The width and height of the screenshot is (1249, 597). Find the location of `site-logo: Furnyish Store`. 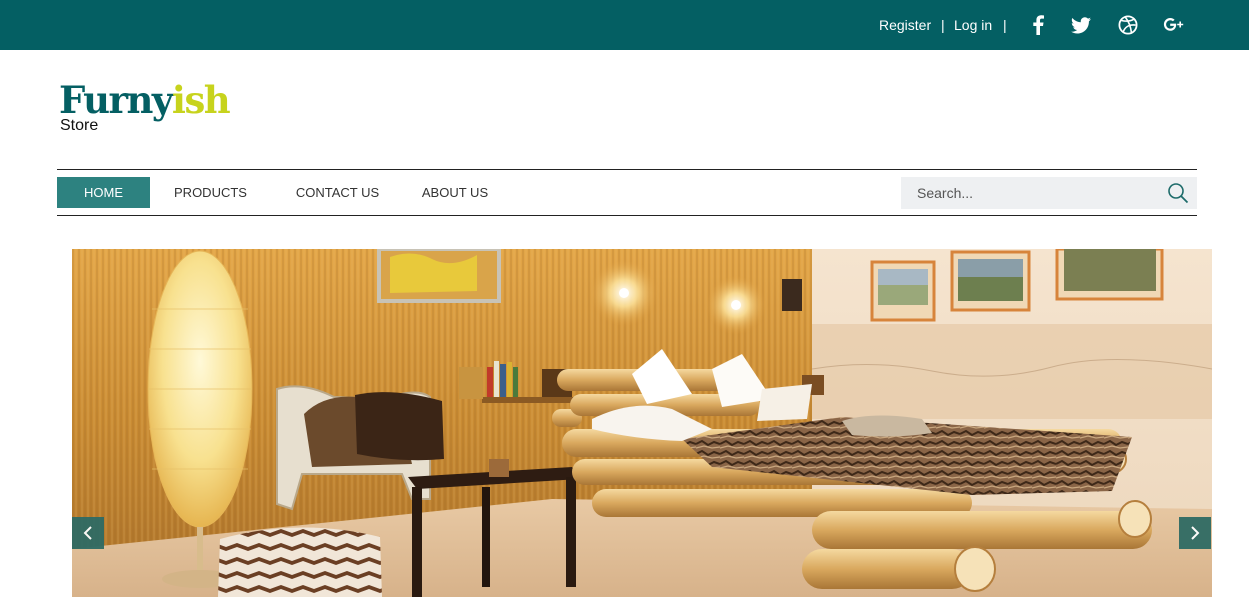

site-logo: Furnyish Store is located at coordinates (145, 106).